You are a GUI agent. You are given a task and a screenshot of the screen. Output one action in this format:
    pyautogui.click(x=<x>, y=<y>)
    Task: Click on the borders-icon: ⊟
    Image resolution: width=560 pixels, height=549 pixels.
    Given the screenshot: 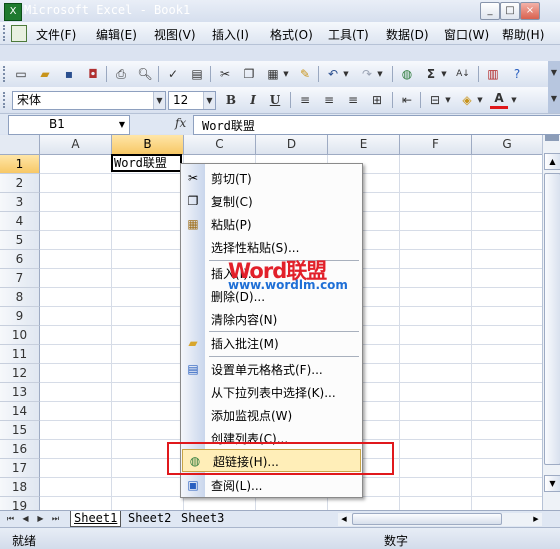 What is the action you would take?
    pyautogui.click(x=435, y=100)
    